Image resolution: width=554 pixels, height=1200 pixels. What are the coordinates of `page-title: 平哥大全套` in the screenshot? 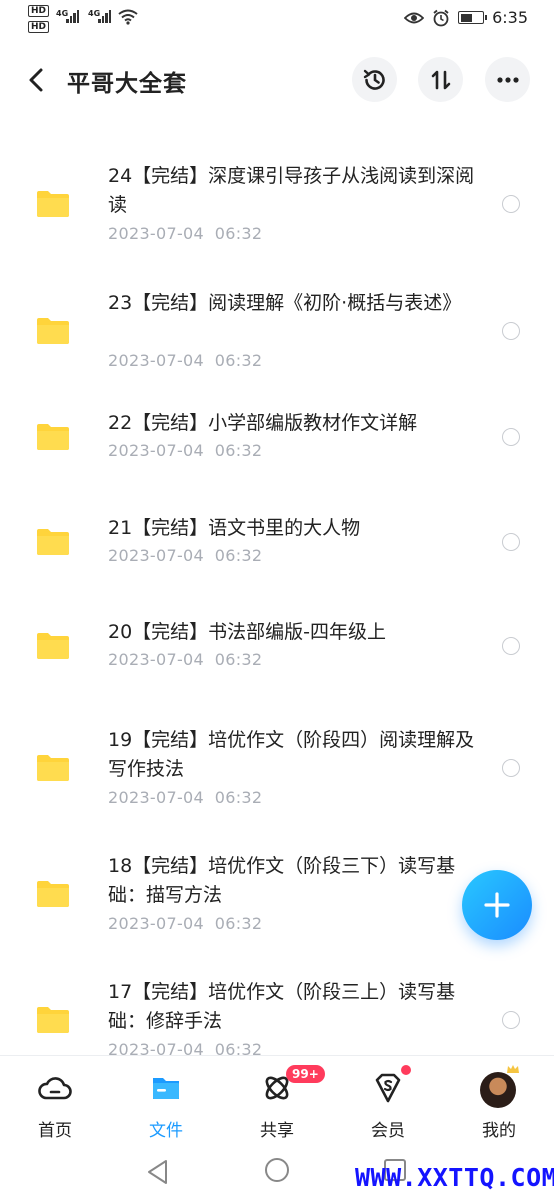 It's located at (127, 84).